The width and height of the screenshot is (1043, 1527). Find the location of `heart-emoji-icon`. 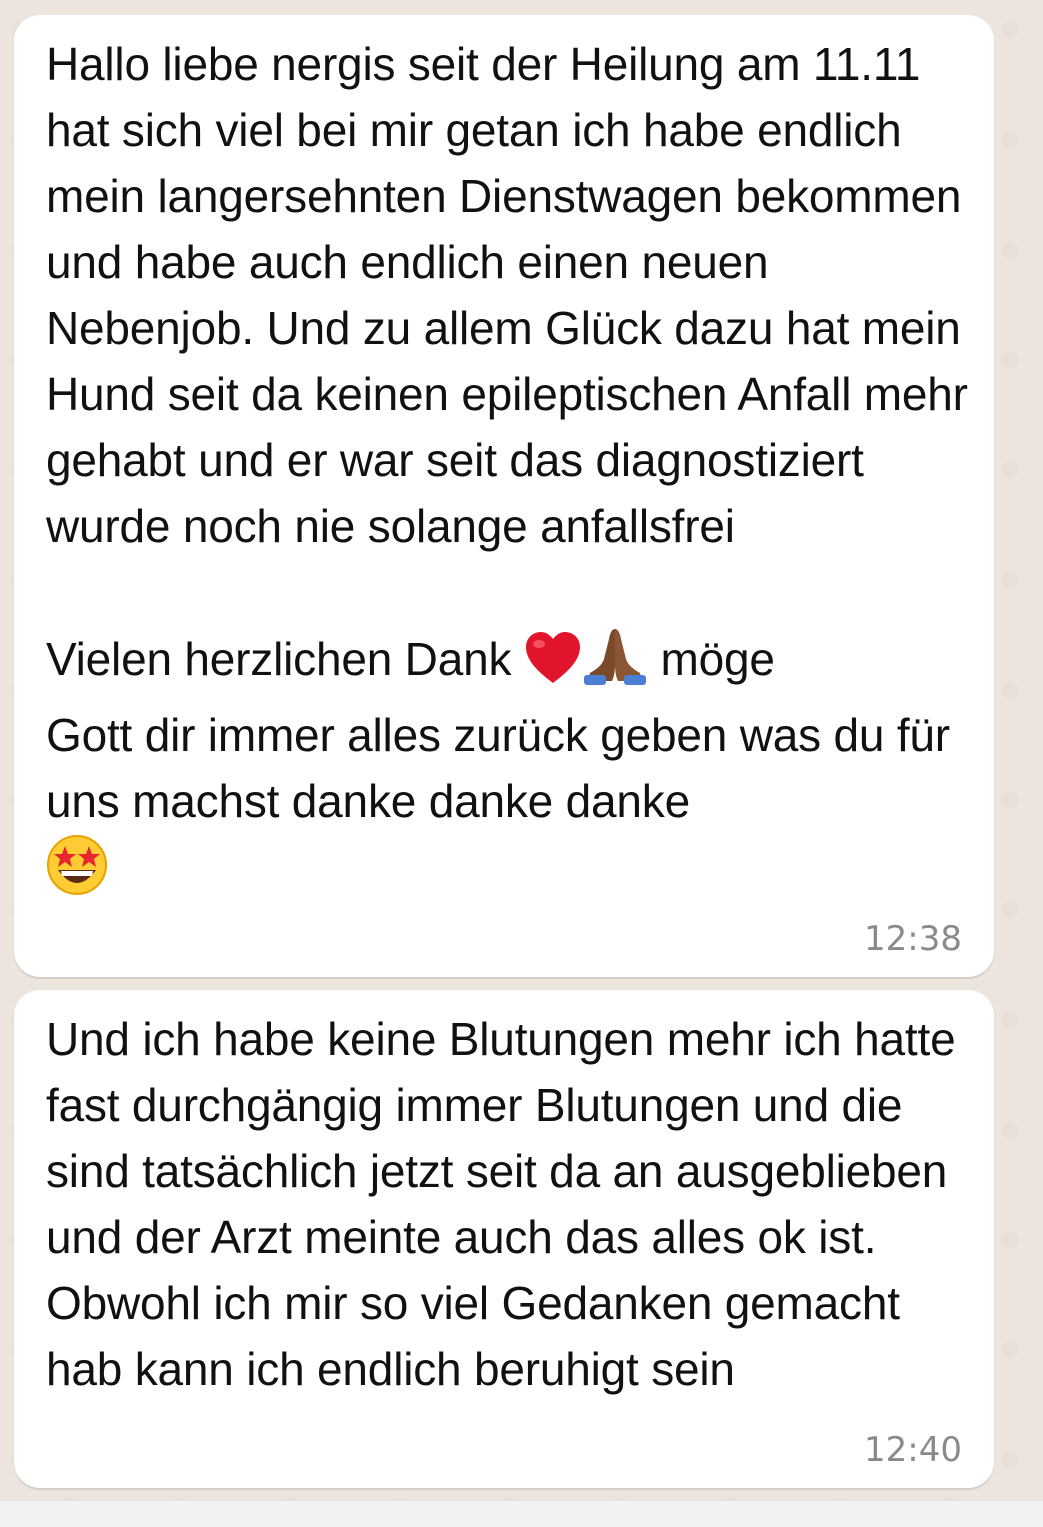

heart-emoji-icon is located at coordinates (553, 666).